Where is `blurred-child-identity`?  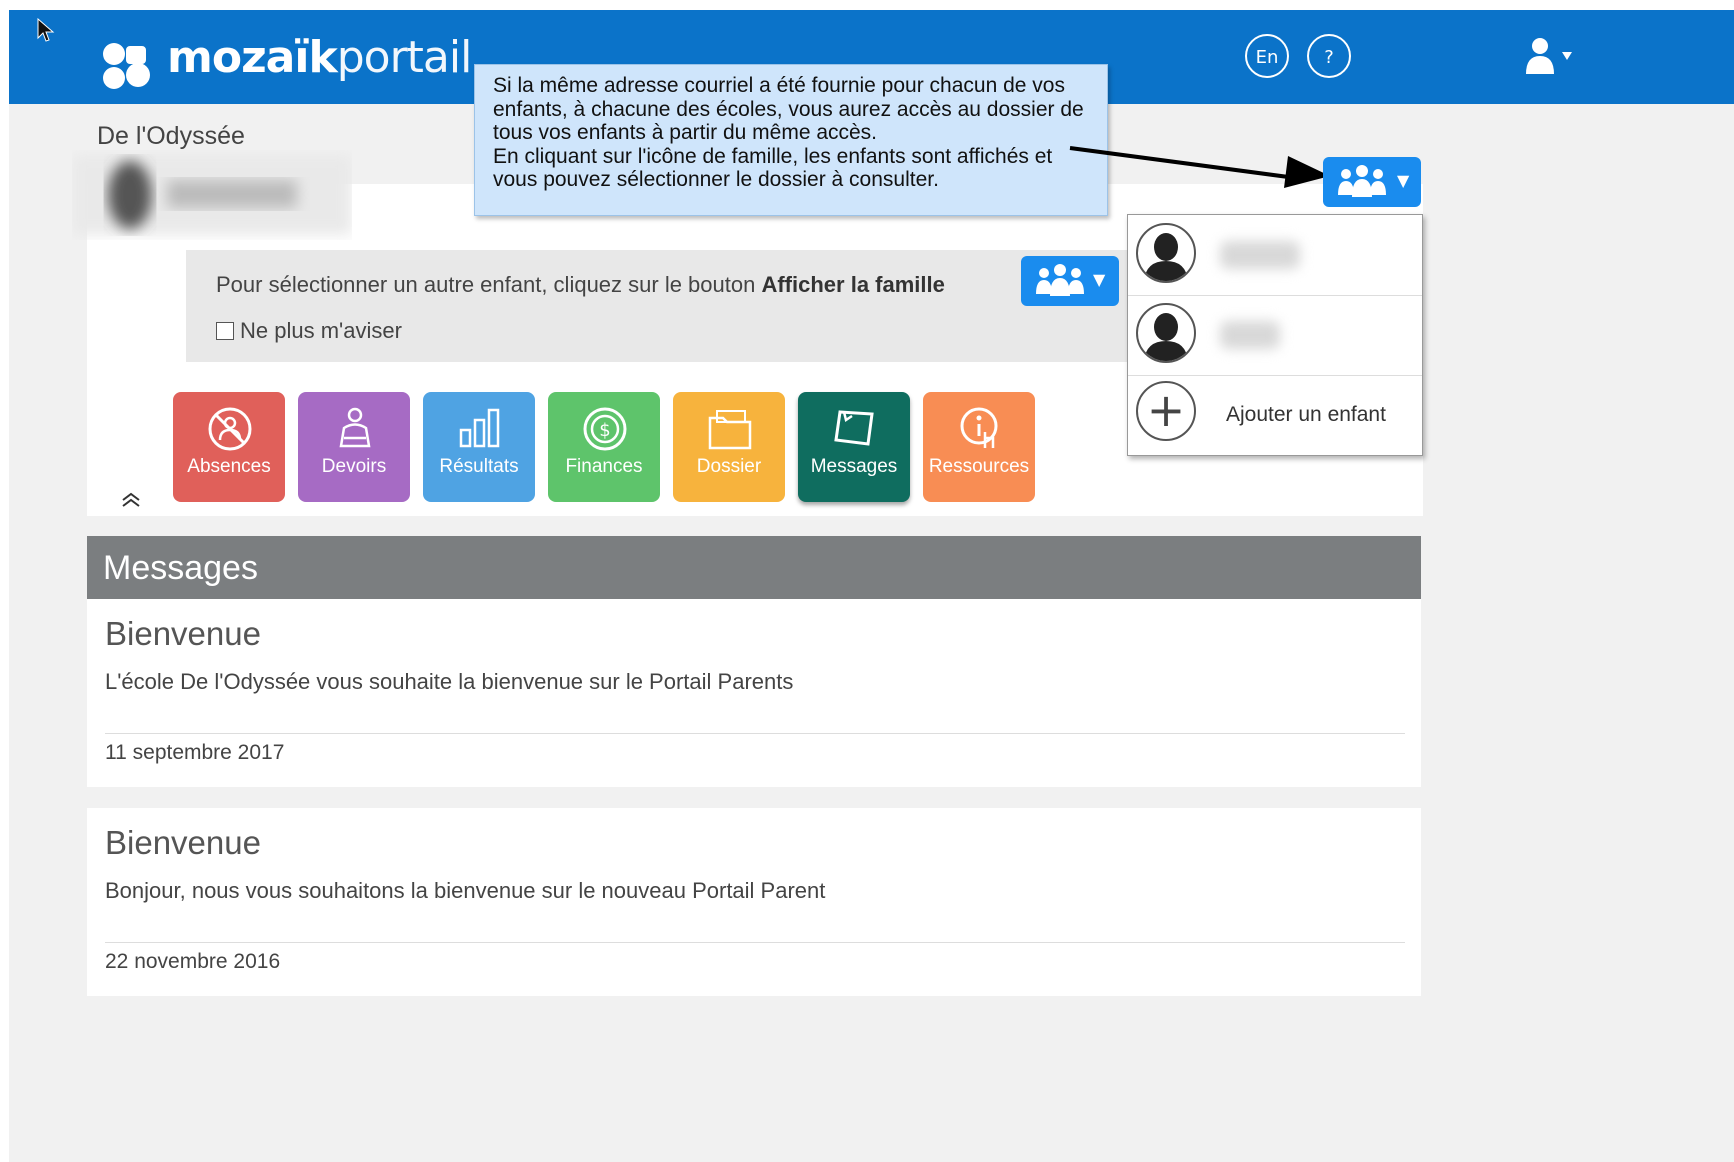
blurred-child-identity is located at coordinates (212, 195).